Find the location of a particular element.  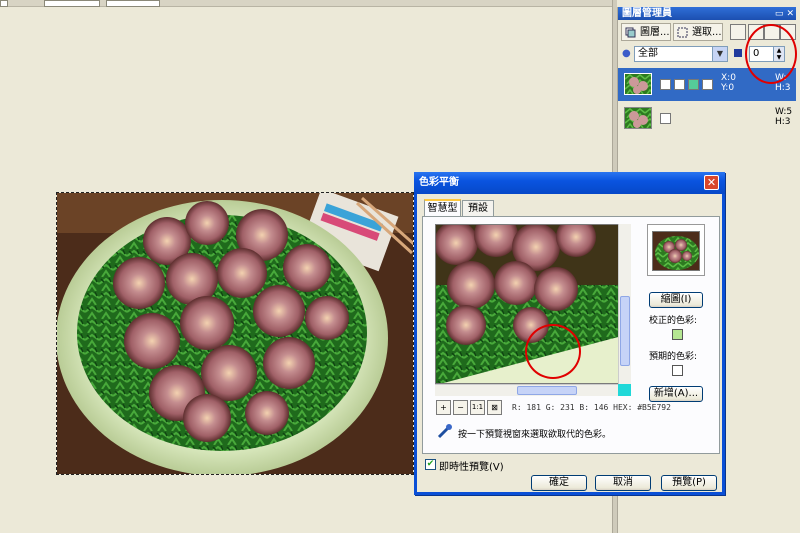

zoom-in-icon: + is located at coordinates (443, 407).